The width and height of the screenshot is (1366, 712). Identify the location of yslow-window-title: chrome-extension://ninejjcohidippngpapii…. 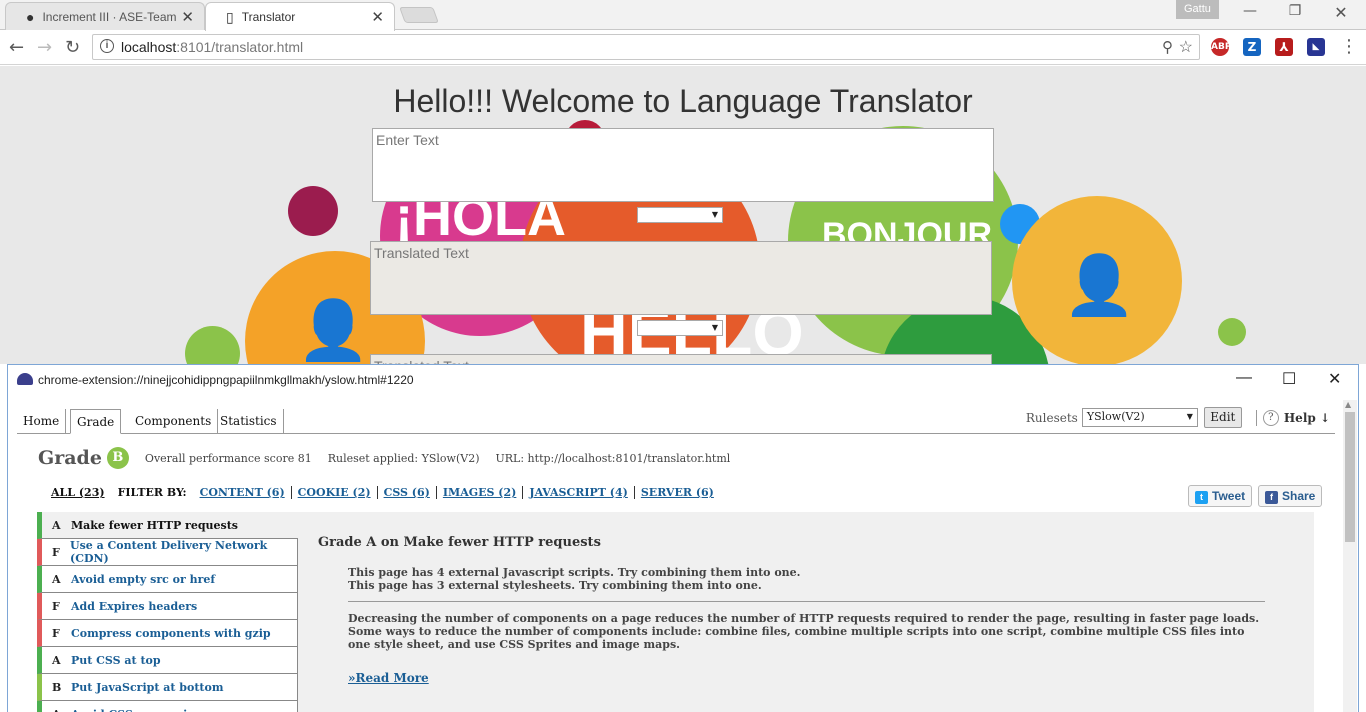
(226, 380).